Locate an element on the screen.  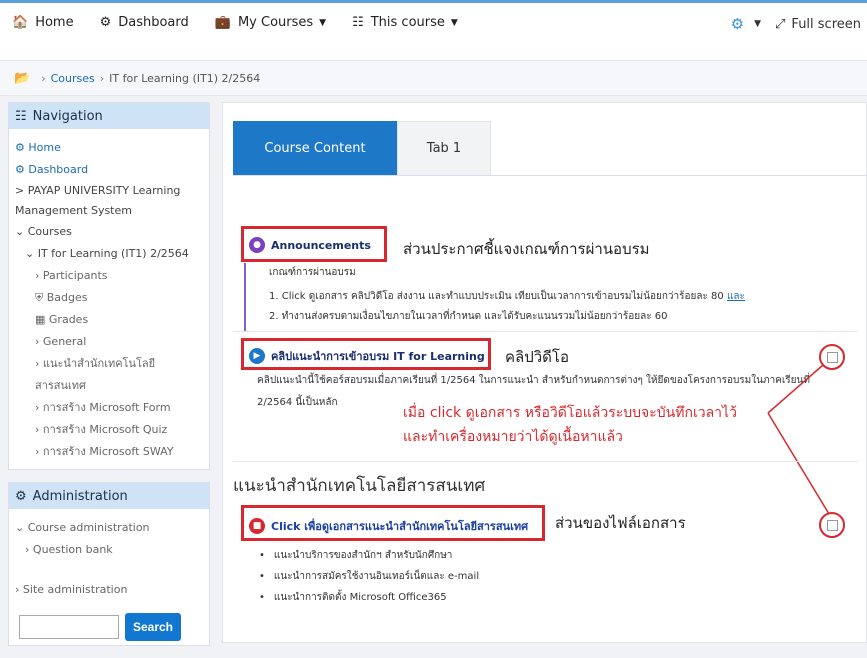
navigation-header: ☷ Navigation is located at coordinates (109, 116).